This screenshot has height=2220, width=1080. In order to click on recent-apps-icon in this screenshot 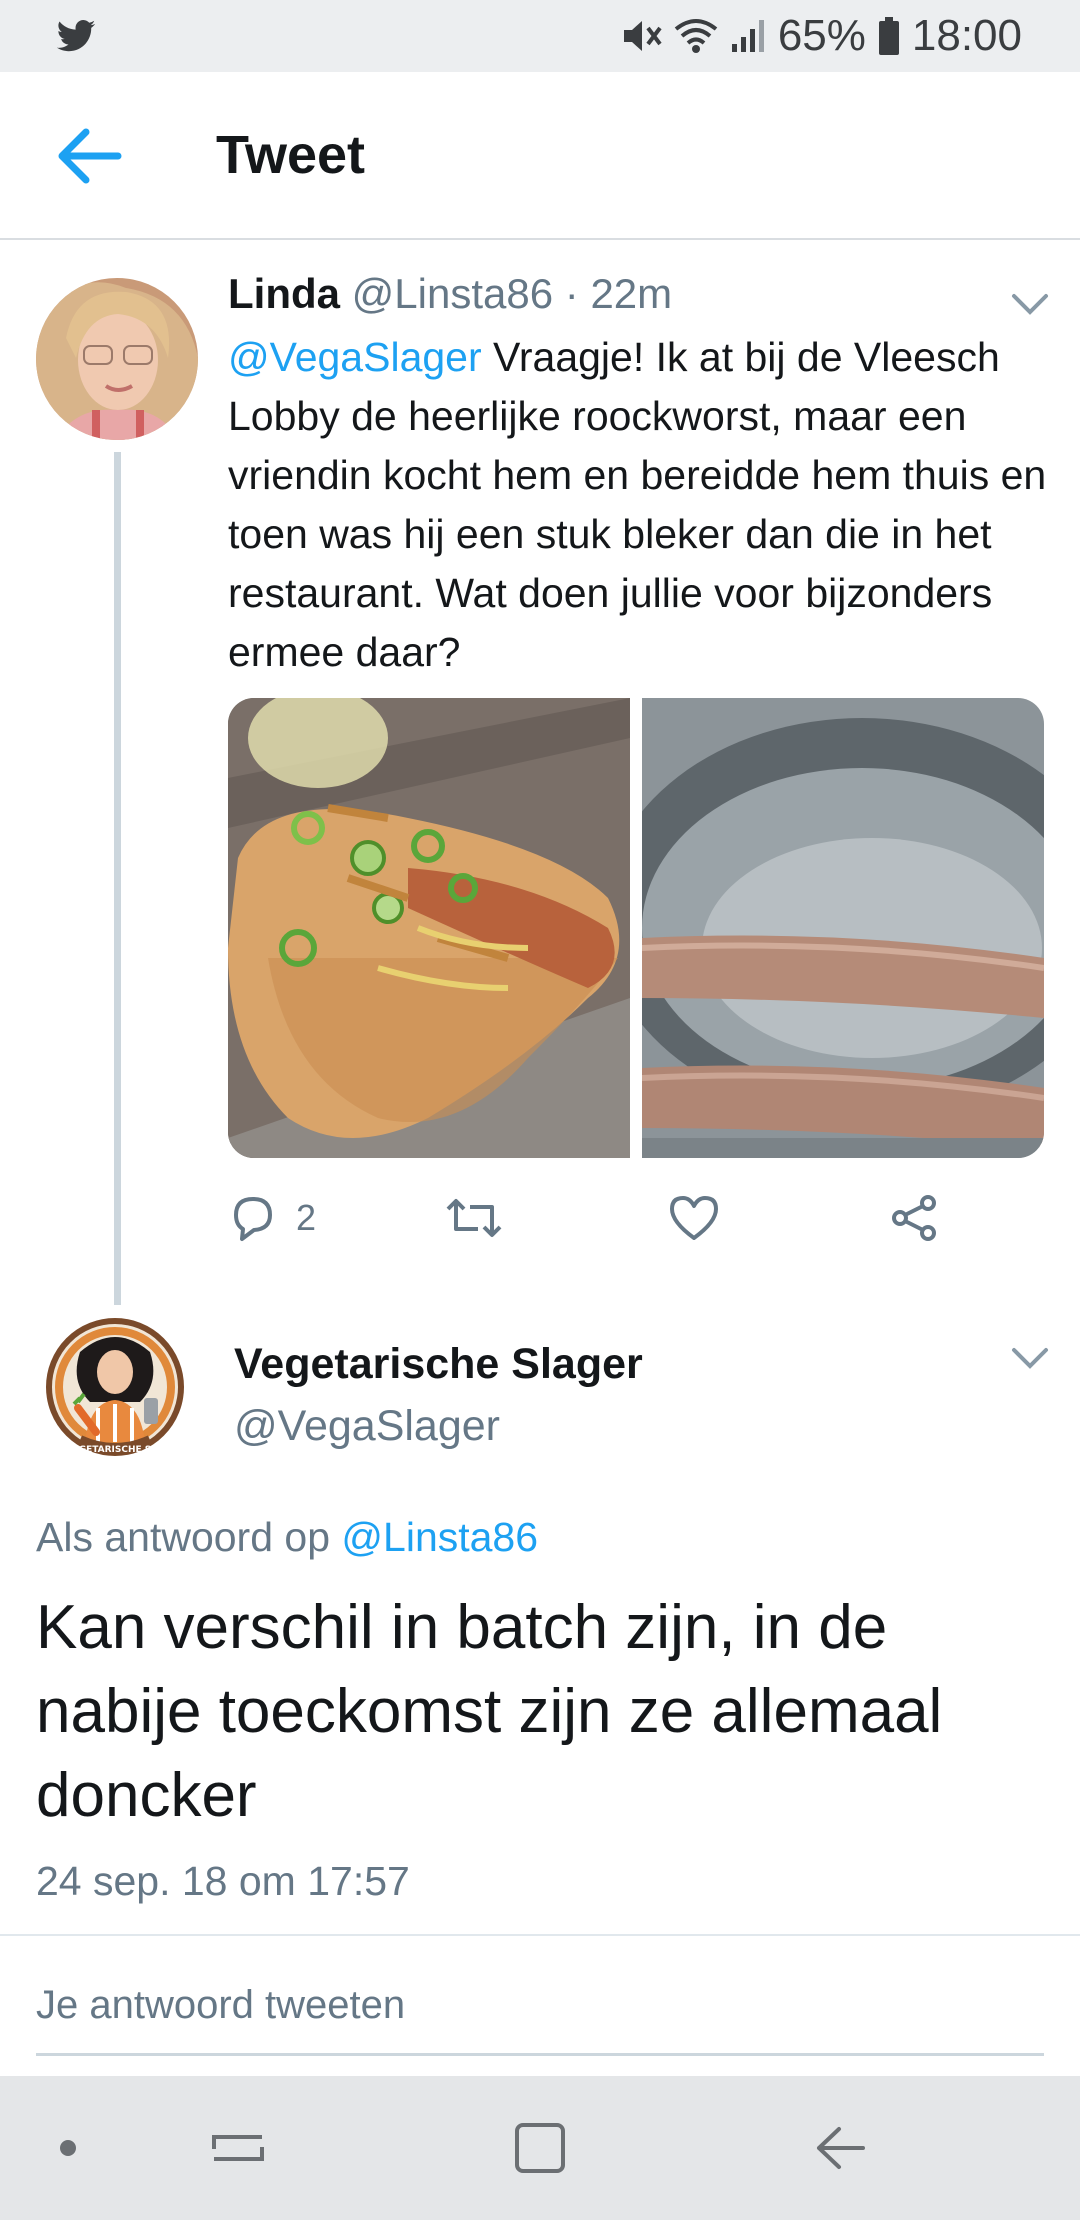, I will do `click(238, 2148)`.